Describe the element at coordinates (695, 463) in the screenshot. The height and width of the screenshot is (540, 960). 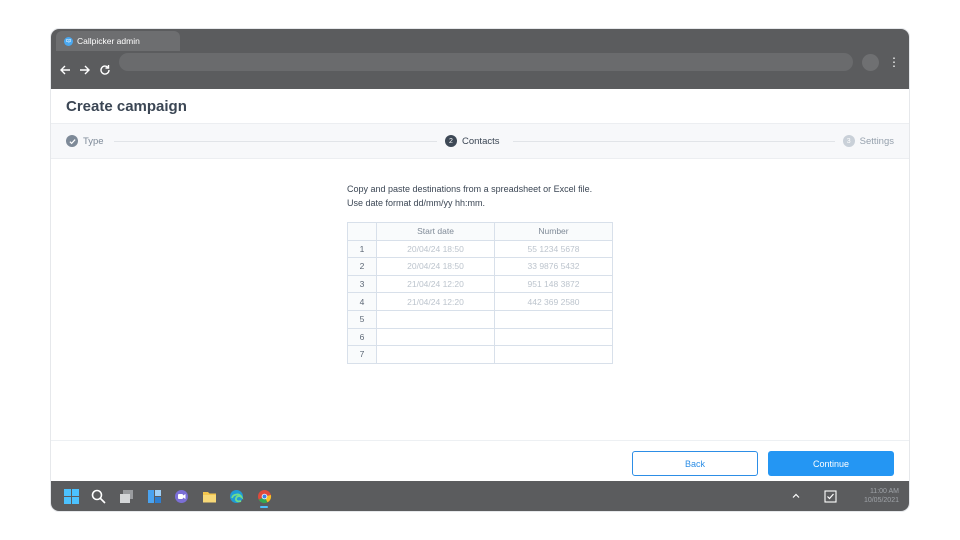
I see `back-button: Back` at that location.